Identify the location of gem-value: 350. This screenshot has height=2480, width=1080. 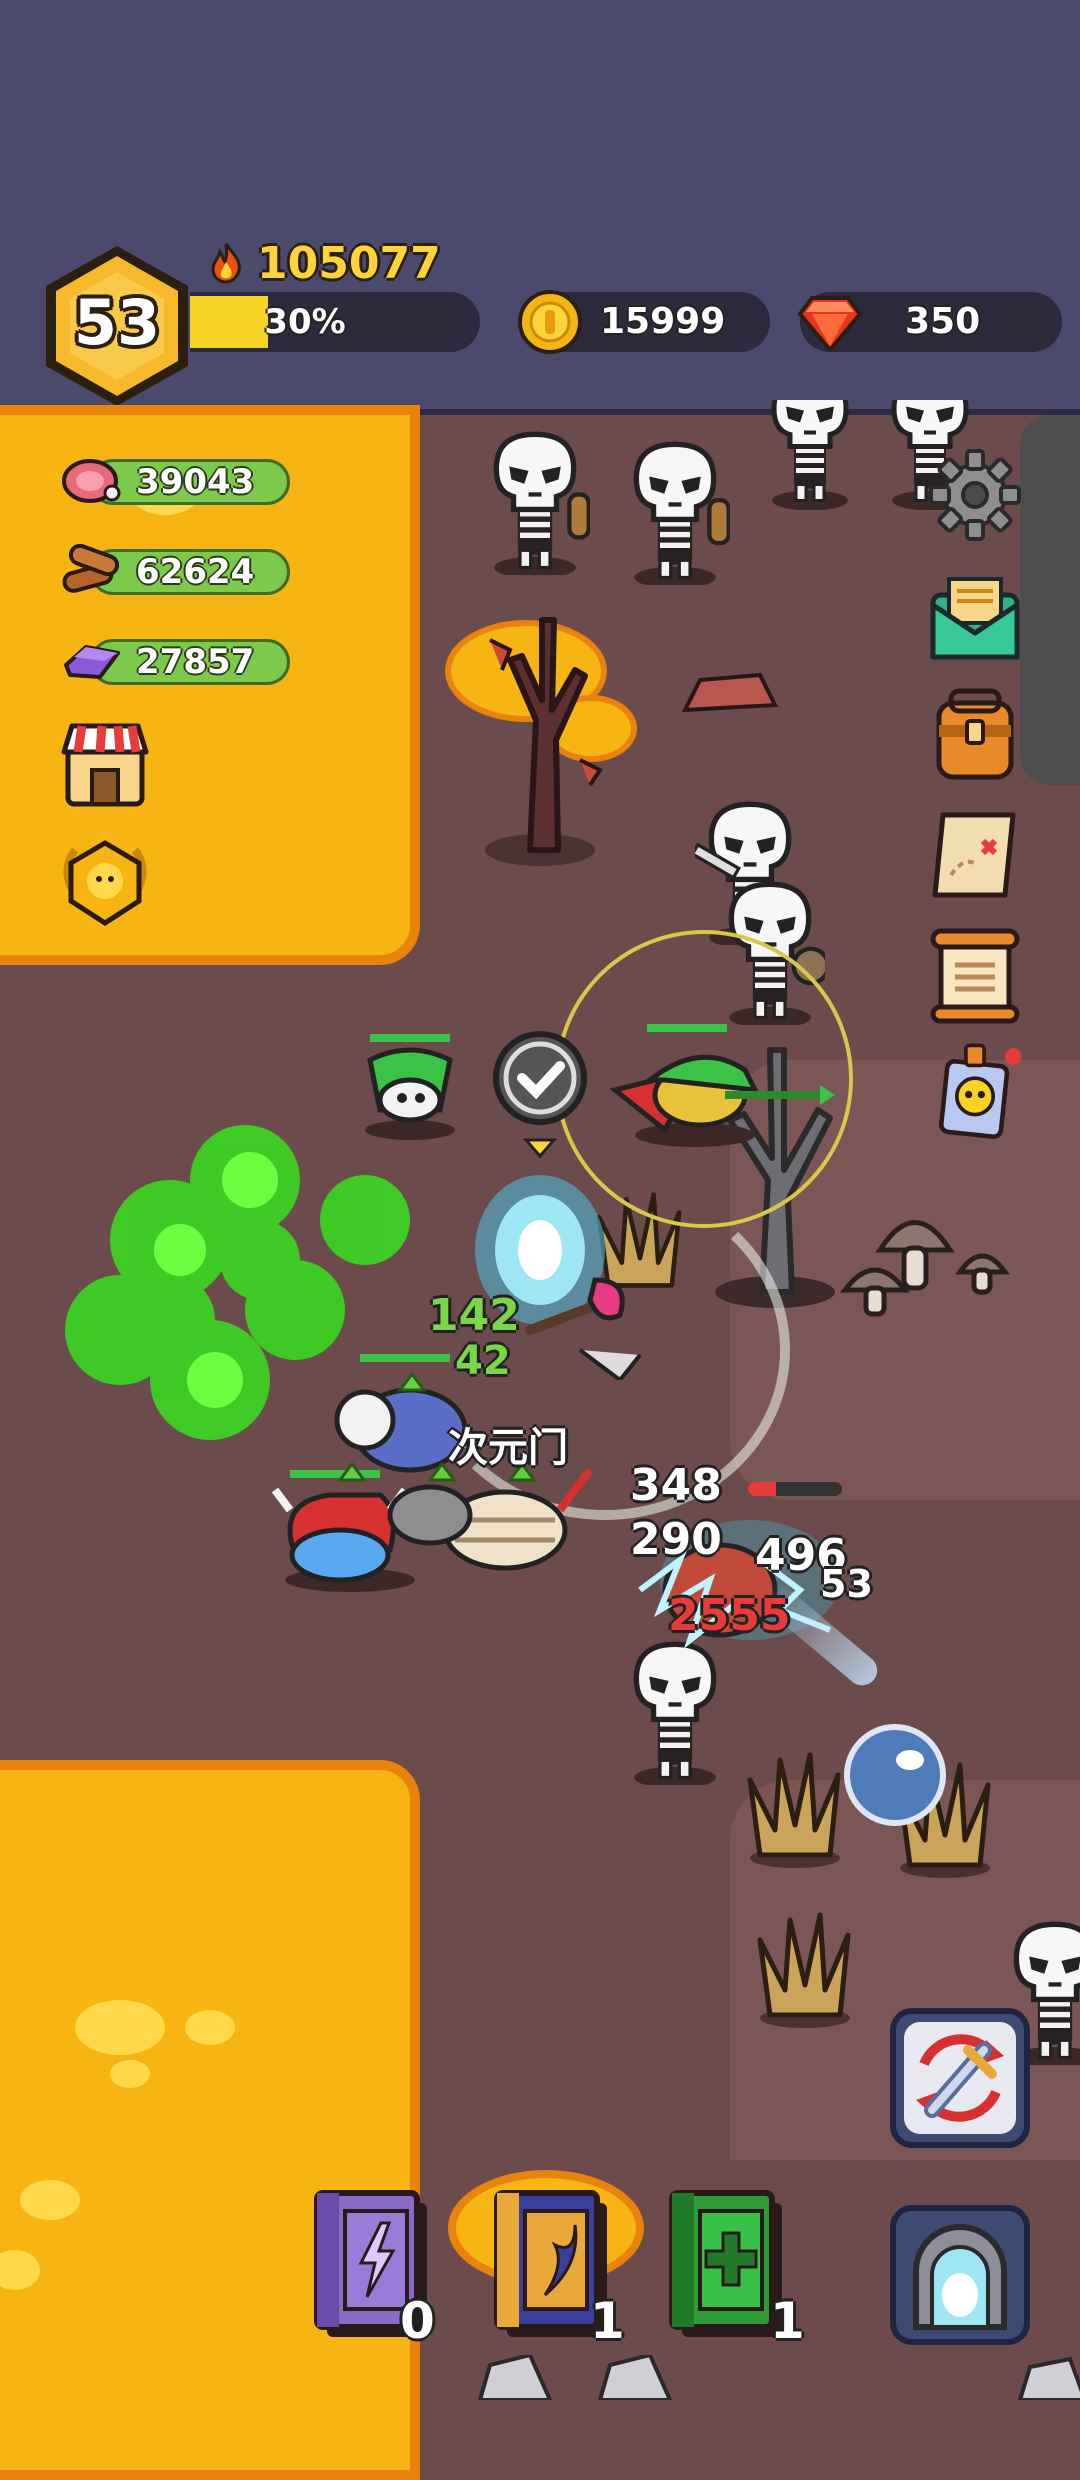
(943, 321).